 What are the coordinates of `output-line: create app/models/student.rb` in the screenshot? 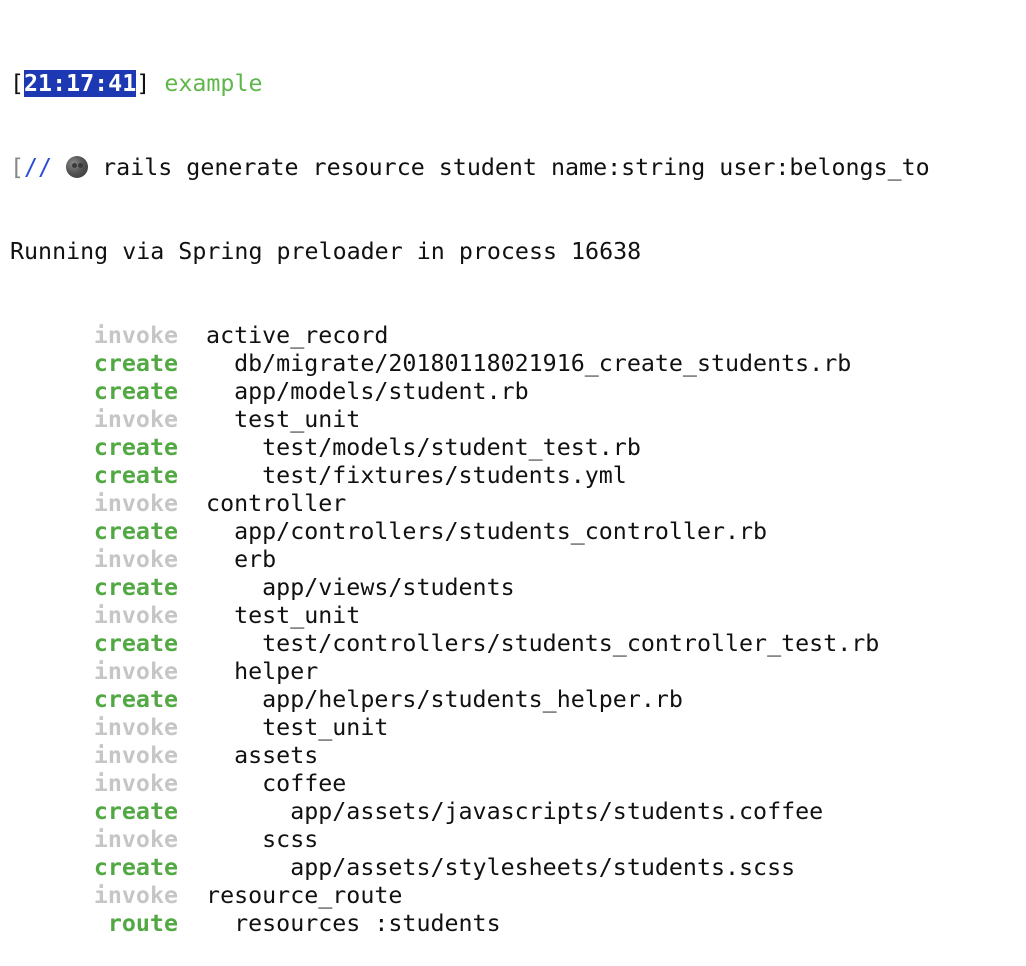 It's located at (515, 392).